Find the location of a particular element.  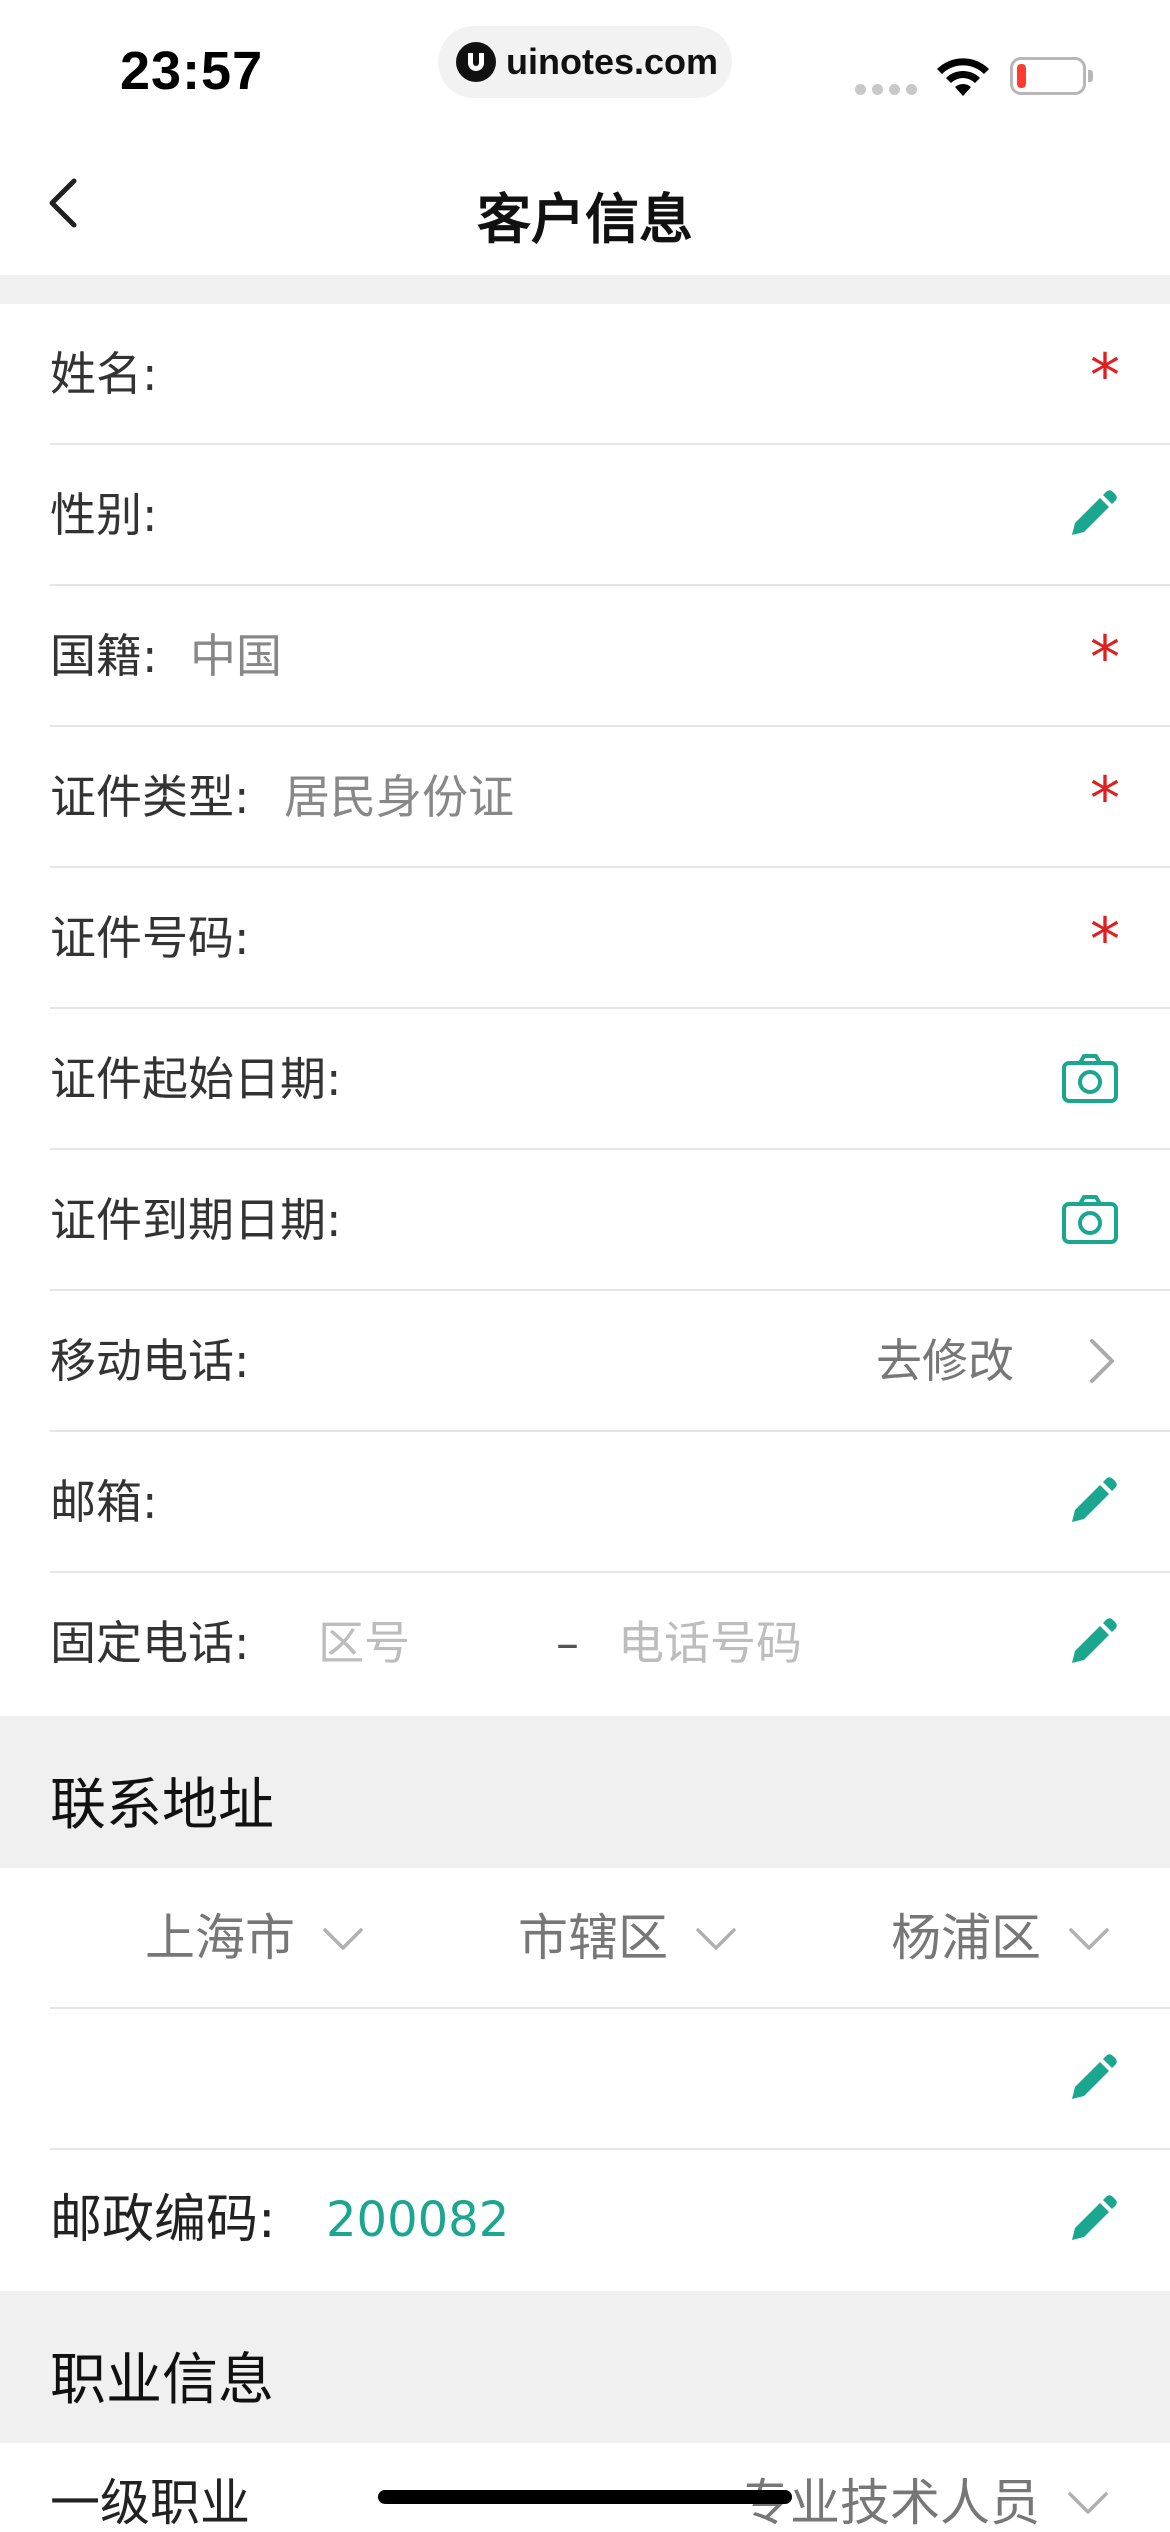

phone-number-input: 电话号码 is located at coordinates (710, 1643).